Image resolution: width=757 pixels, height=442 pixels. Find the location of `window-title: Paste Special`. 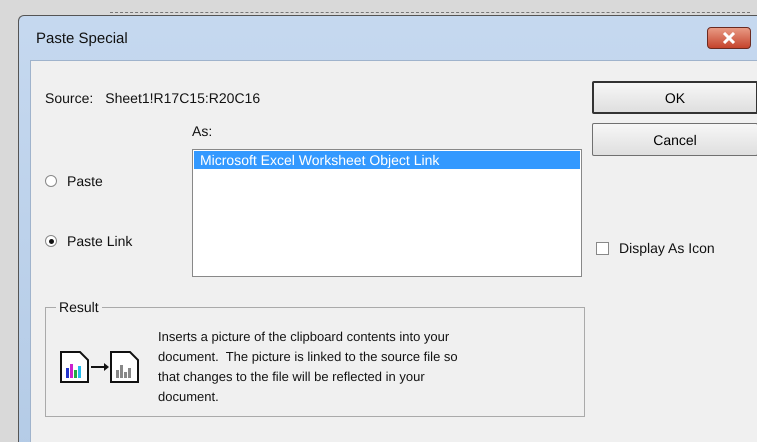

window-title: Paste Special is located at coordinates (81, 38).